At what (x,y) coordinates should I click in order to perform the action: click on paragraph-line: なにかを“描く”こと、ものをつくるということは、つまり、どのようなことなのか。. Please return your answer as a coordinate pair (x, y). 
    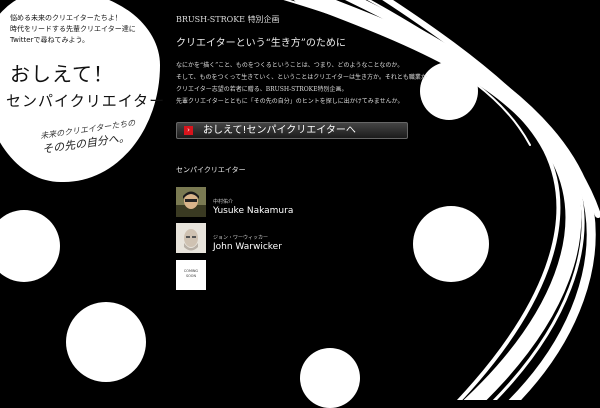
    Looking at the image, I should click on (290, 65).